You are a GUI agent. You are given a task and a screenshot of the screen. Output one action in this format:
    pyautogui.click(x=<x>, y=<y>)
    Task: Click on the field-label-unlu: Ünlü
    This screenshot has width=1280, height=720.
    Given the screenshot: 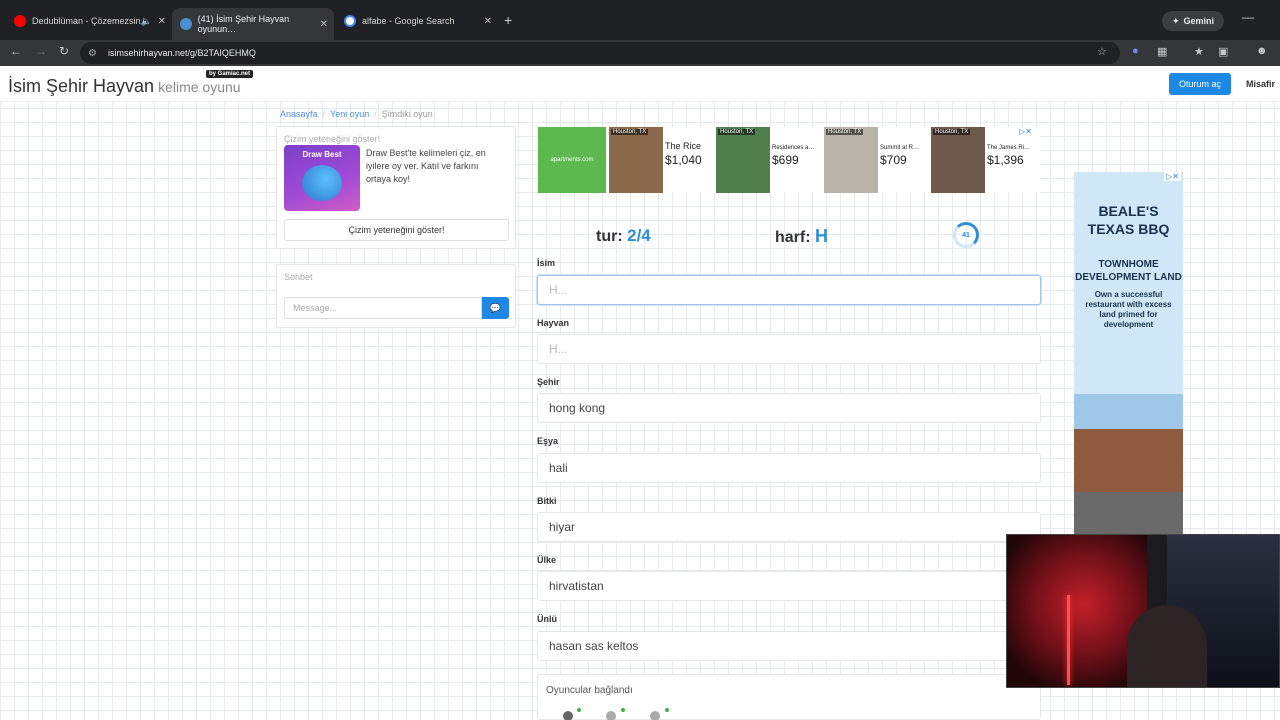 What is the action you would take?
    pyautogui.click(x=547, y=619)
    